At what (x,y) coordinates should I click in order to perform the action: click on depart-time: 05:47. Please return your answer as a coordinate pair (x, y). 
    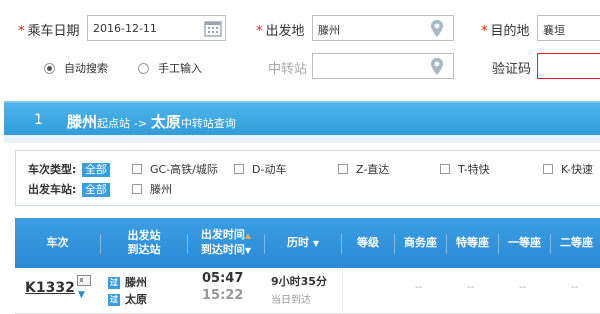
    Looking at the image, I should click on (223, 278).